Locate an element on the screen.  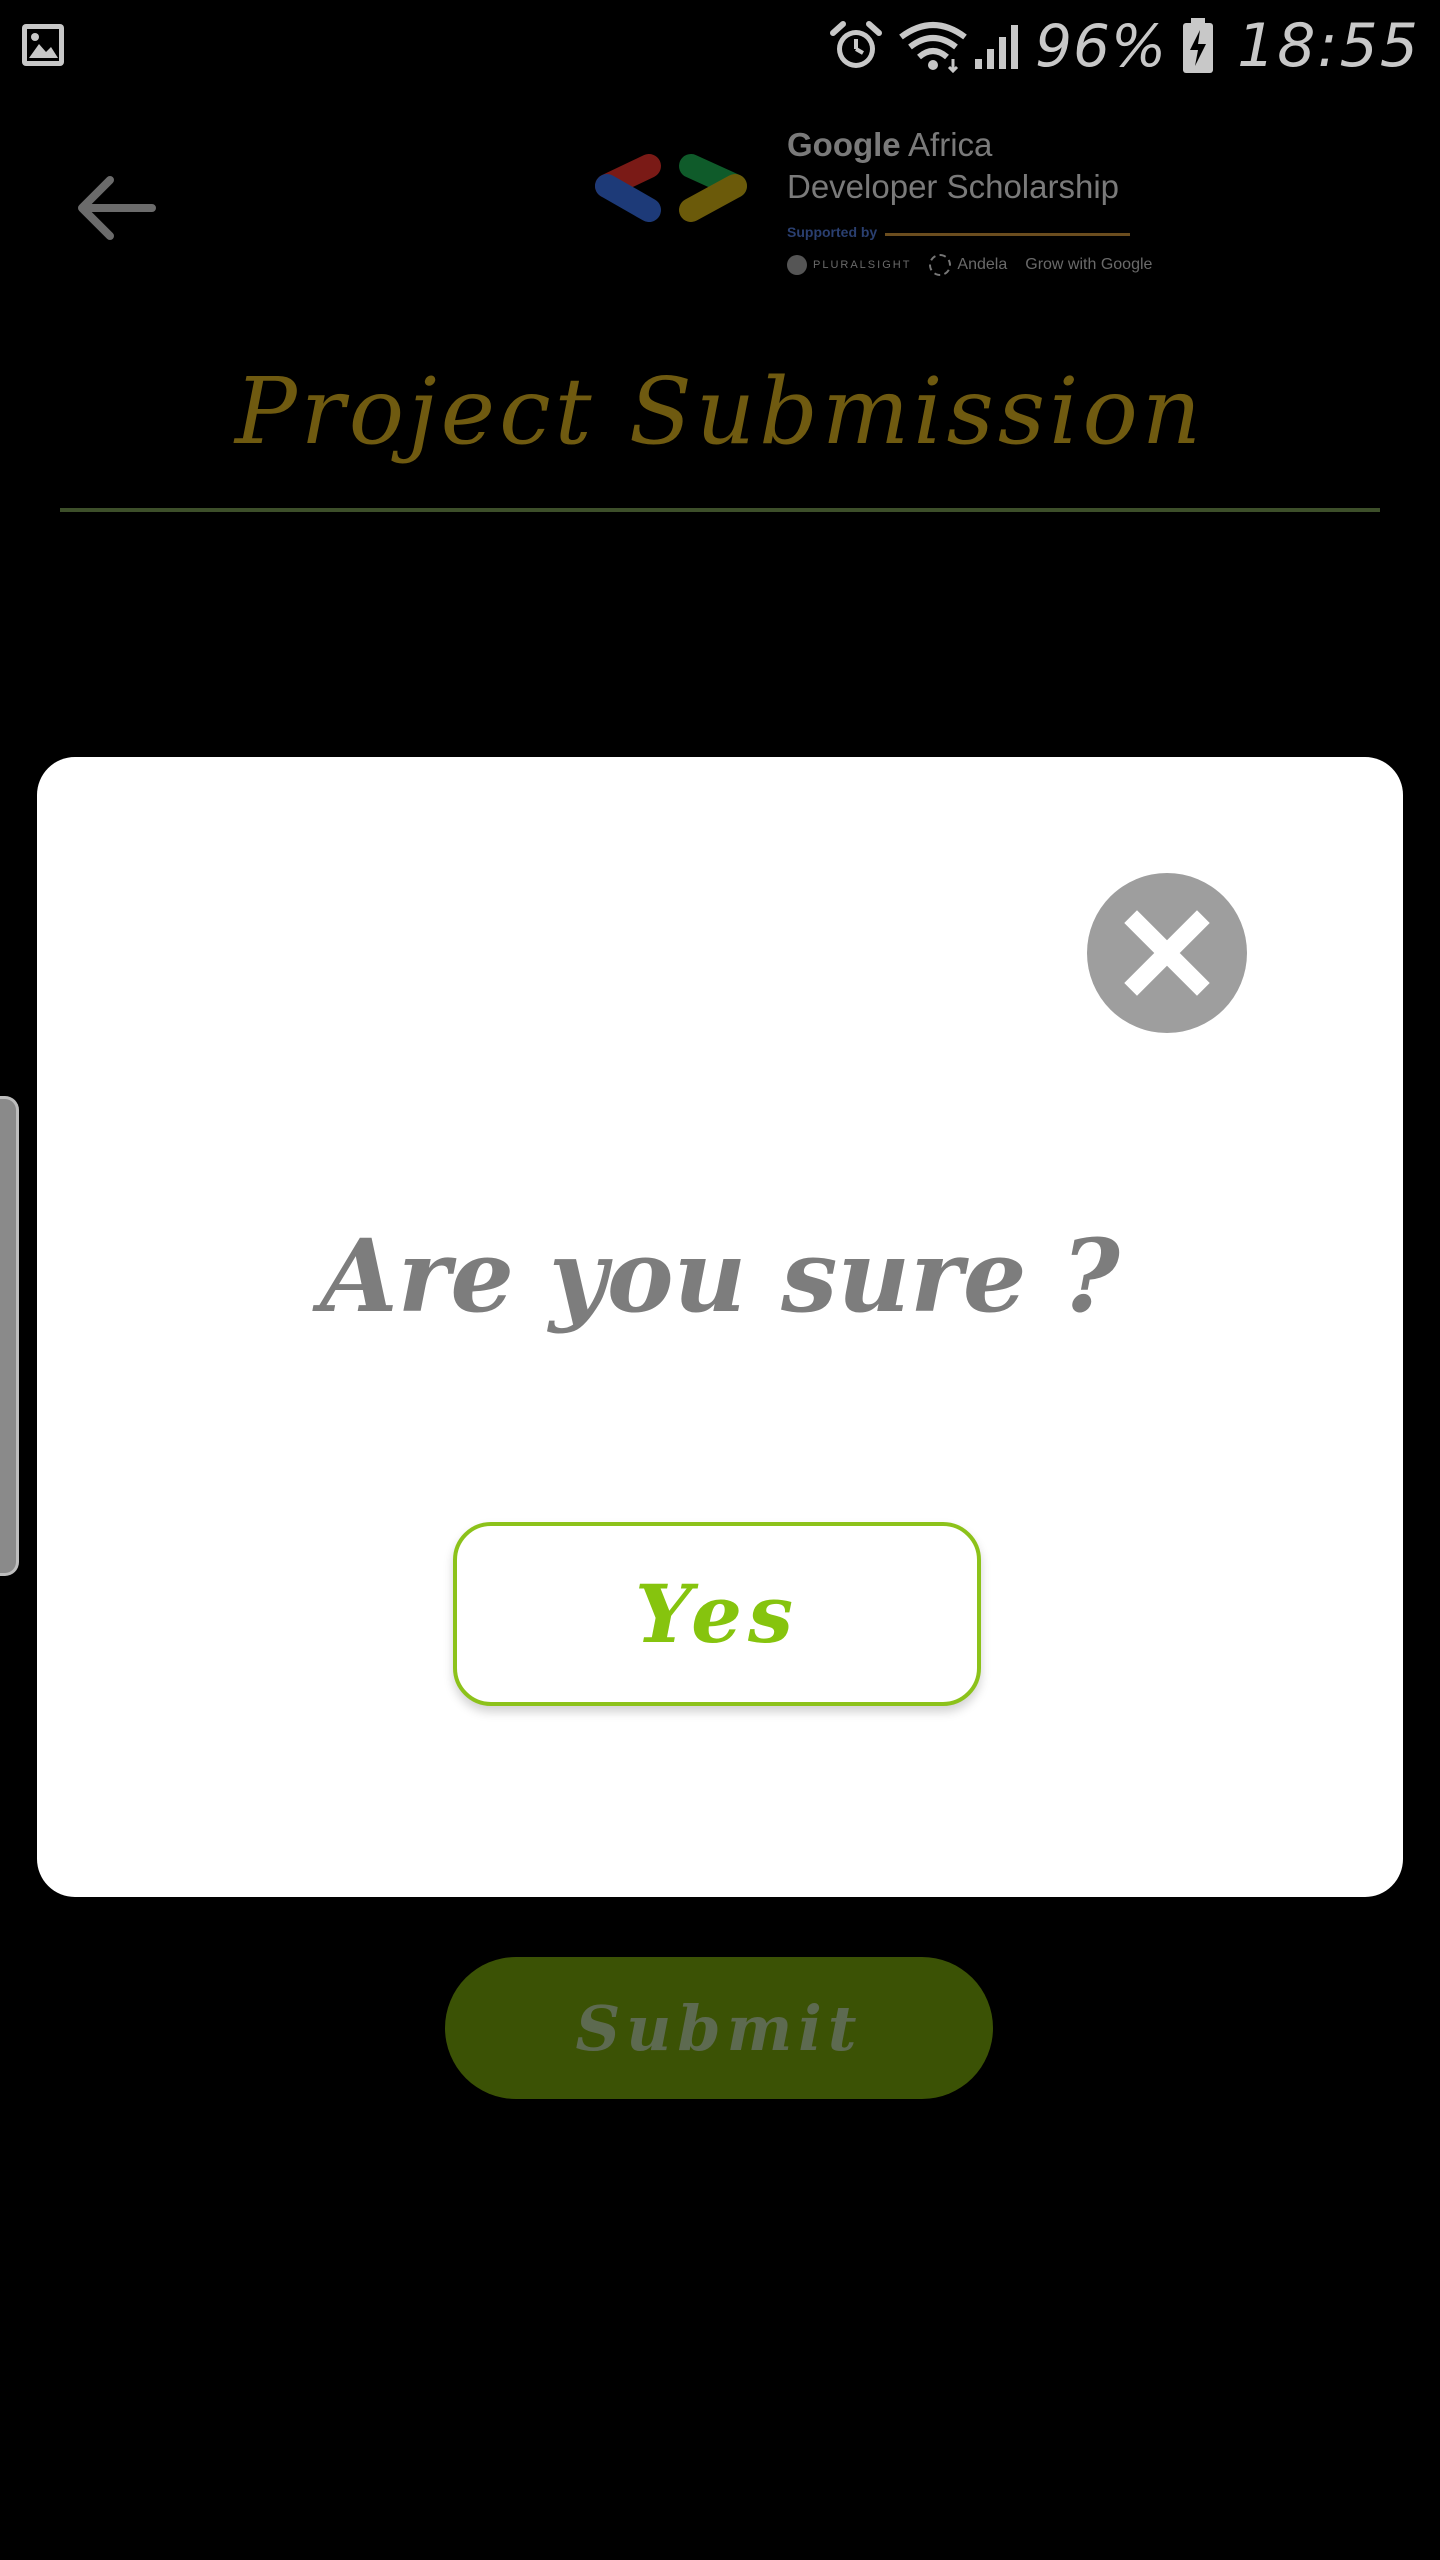
wifi-icon is located at coordinates (933, 47).